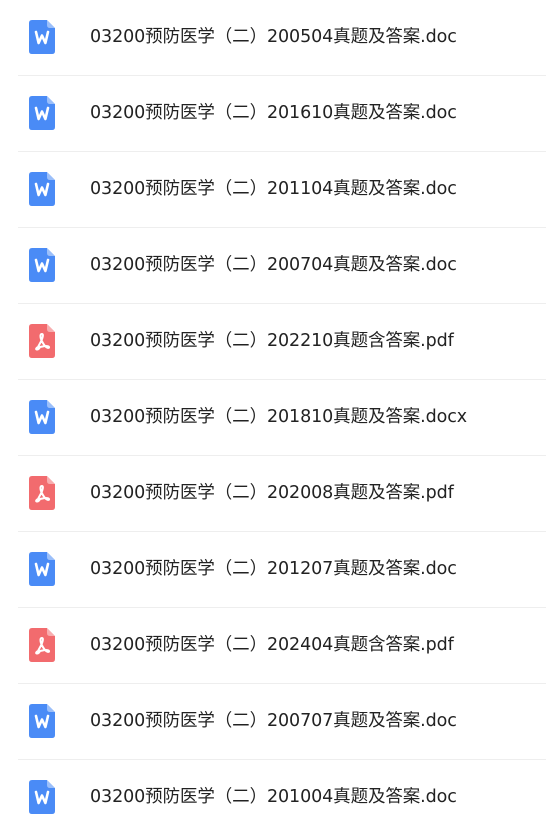  I want to click on file-name: 03200预防医学（二）201207真题及答案.doc, so click(273, 569).